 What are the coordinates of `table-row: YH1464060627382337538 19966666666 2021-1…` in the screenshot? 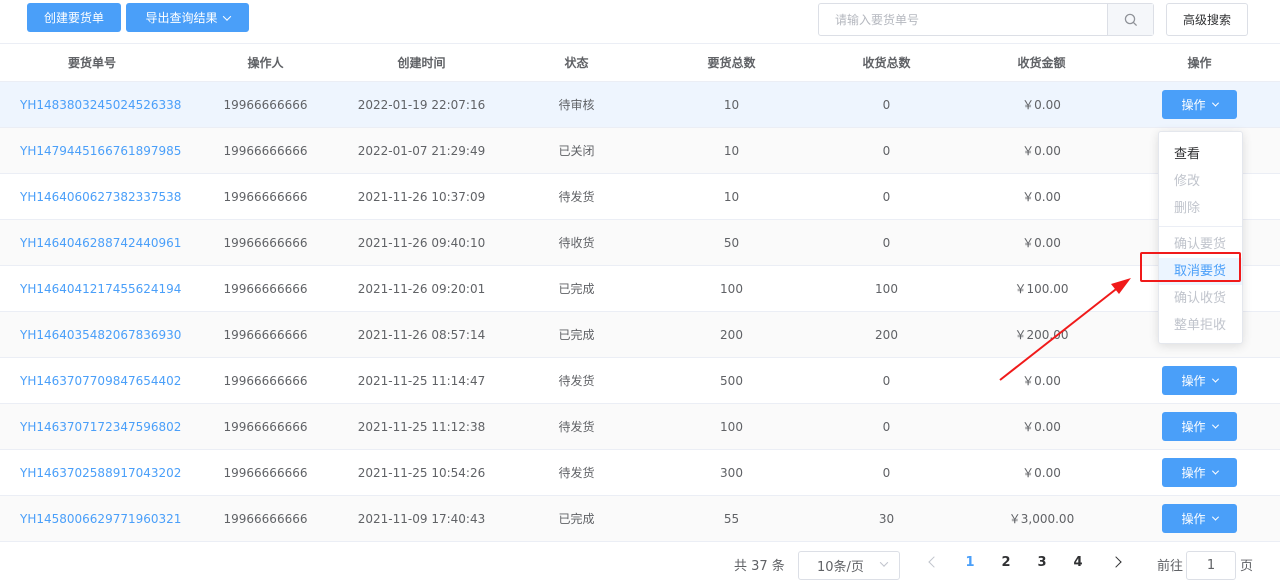 It's located at (640, 197).